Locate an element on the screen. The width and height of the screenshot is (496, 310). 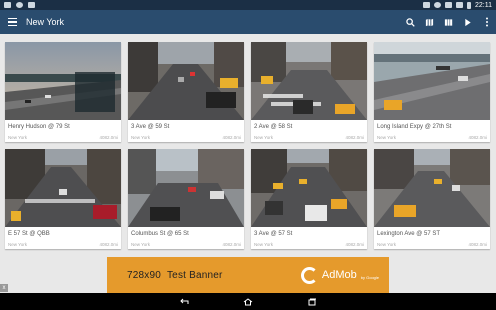
admob-mark-icon is located at coordinates (309, 275).